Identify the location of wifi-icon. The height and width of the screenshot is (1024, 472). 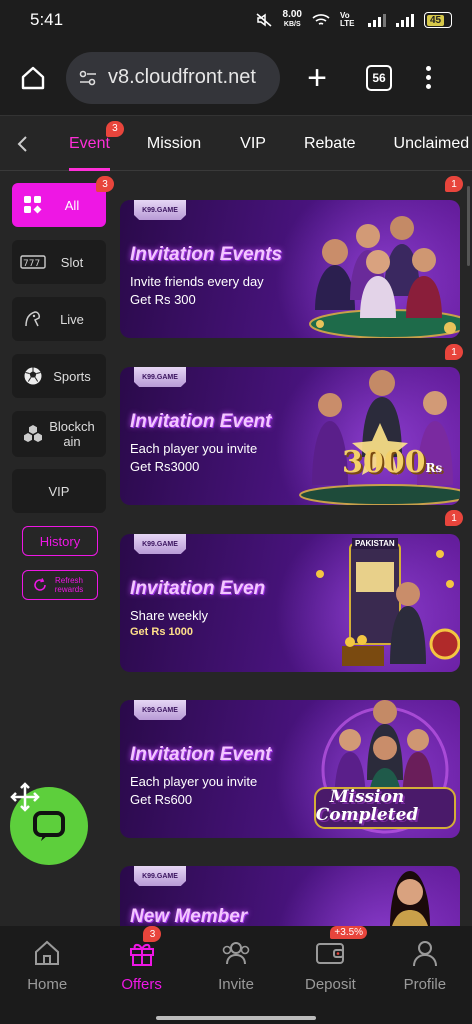
(321, 19).